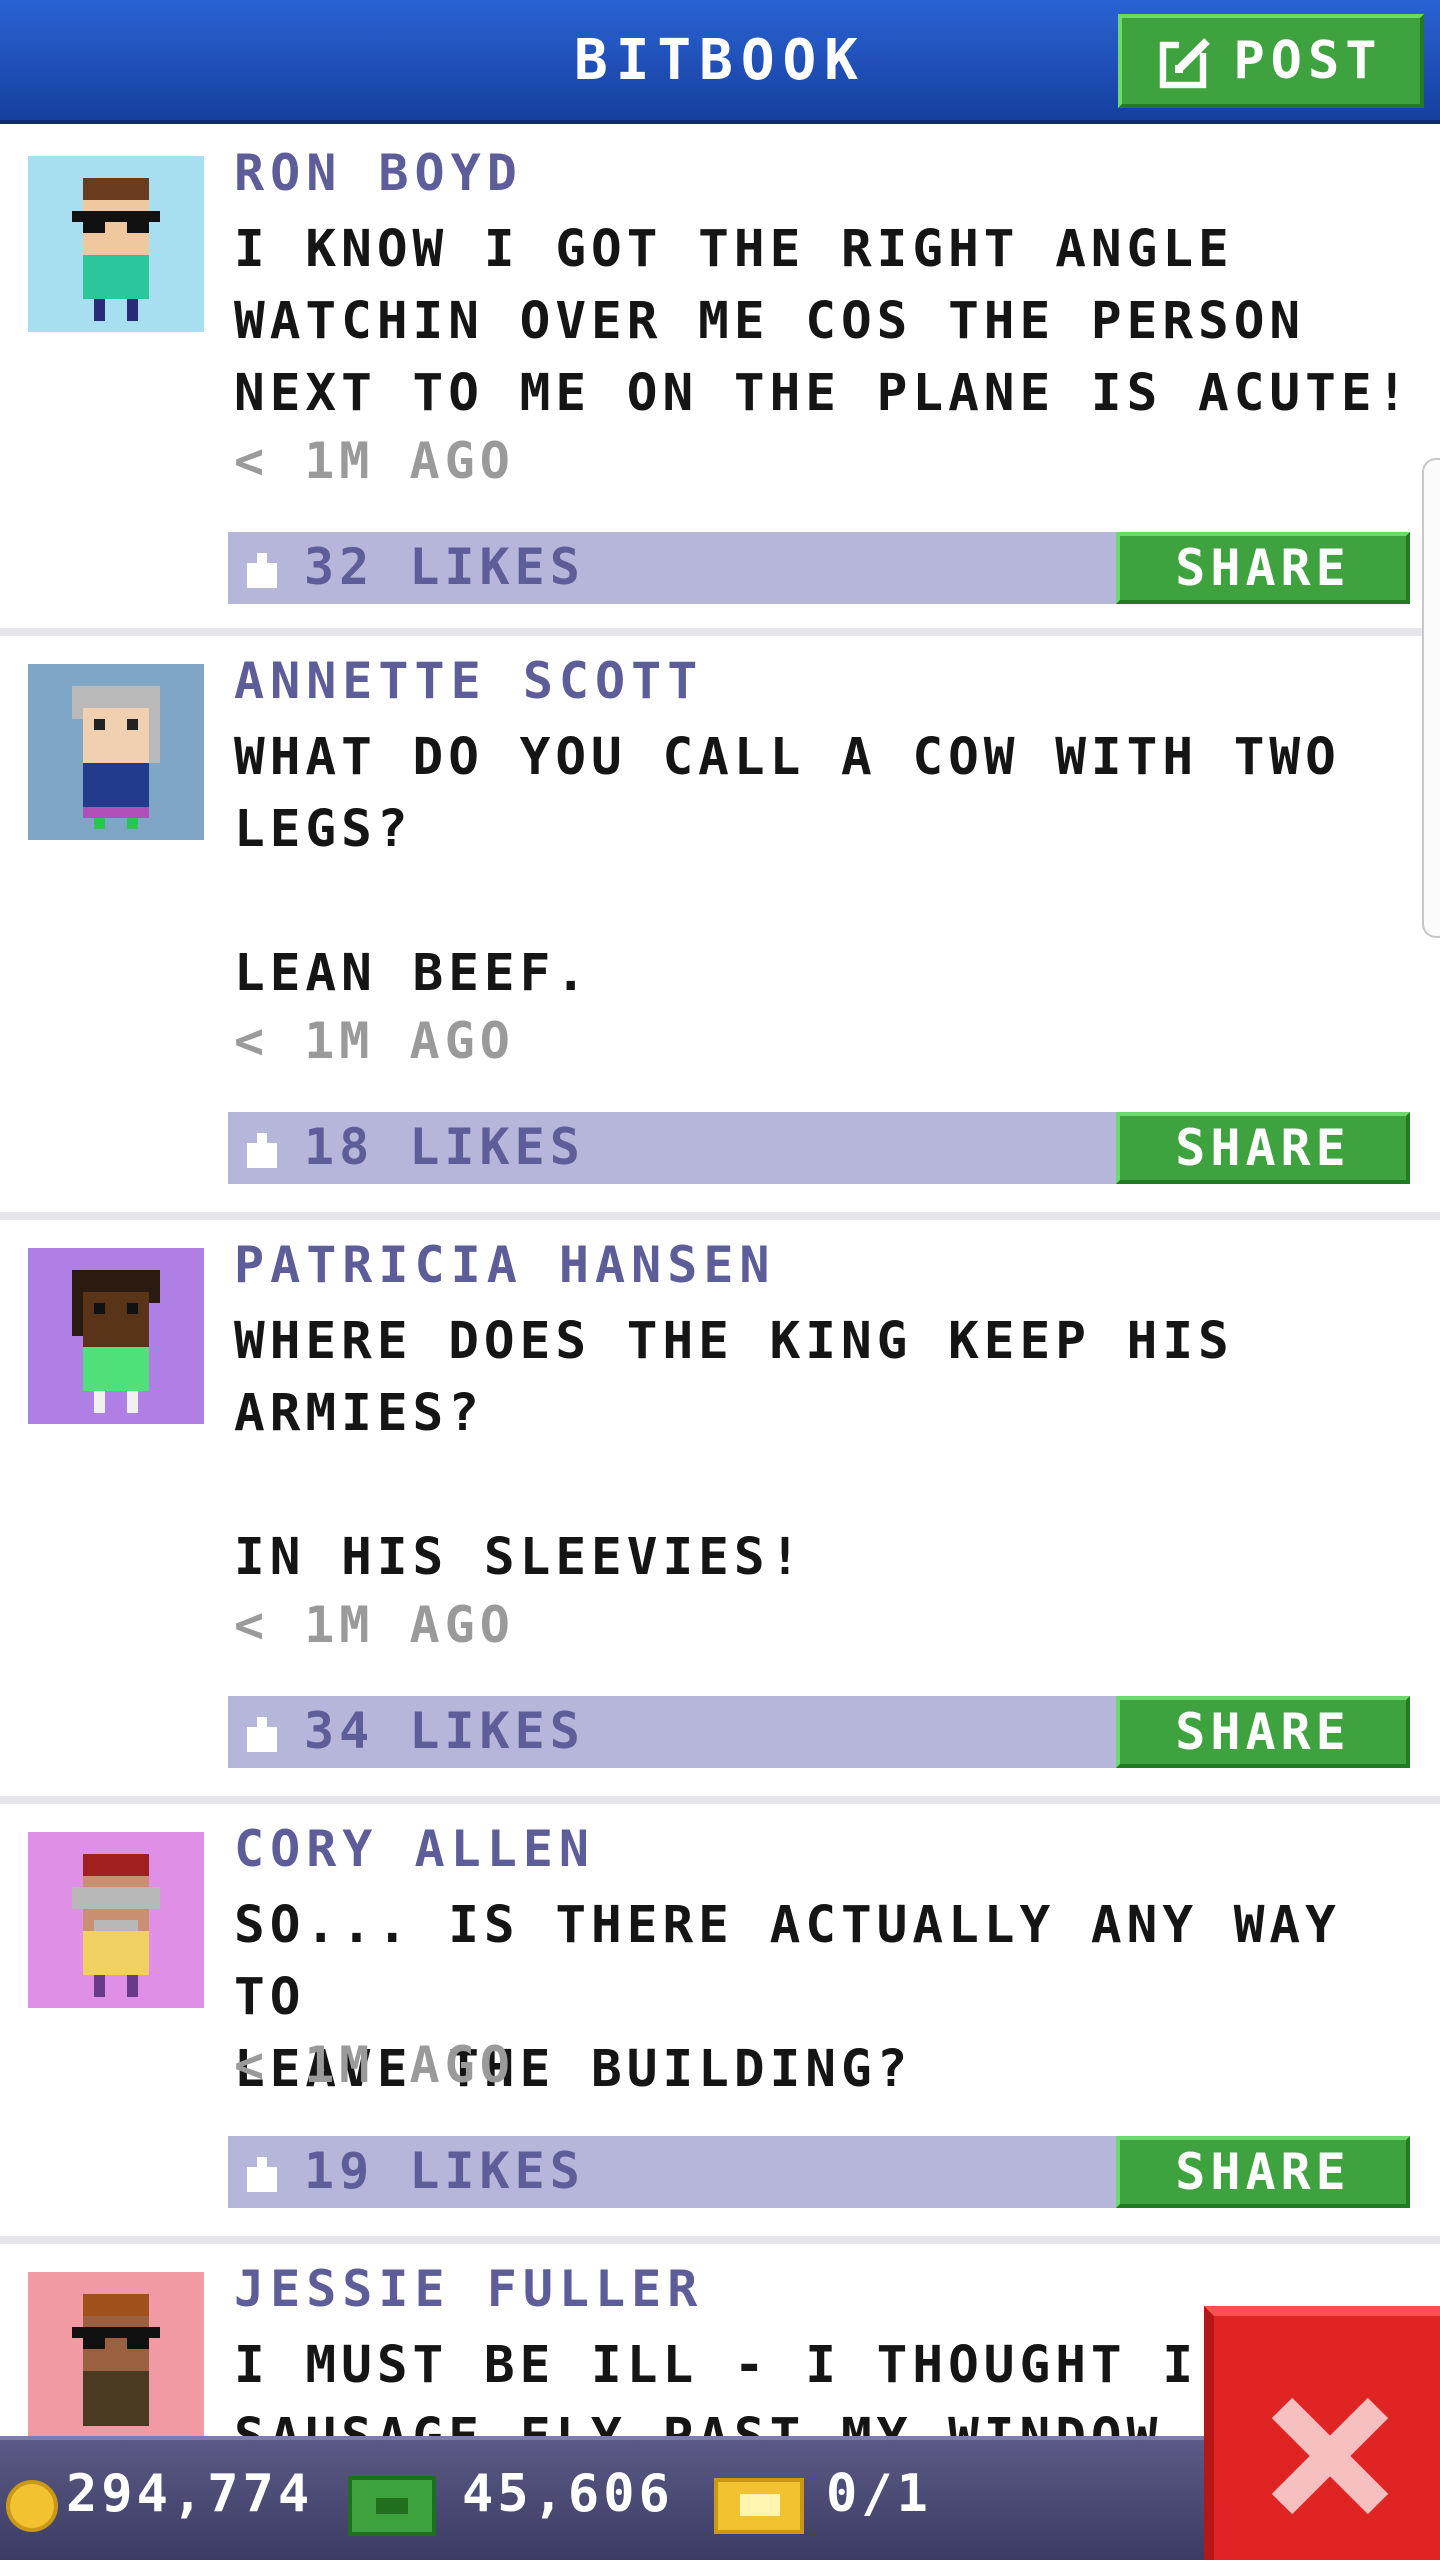 The height and width of the screenshot is (2560, 1440). I want to click on post-button-label: POST, so click(1308, 61).